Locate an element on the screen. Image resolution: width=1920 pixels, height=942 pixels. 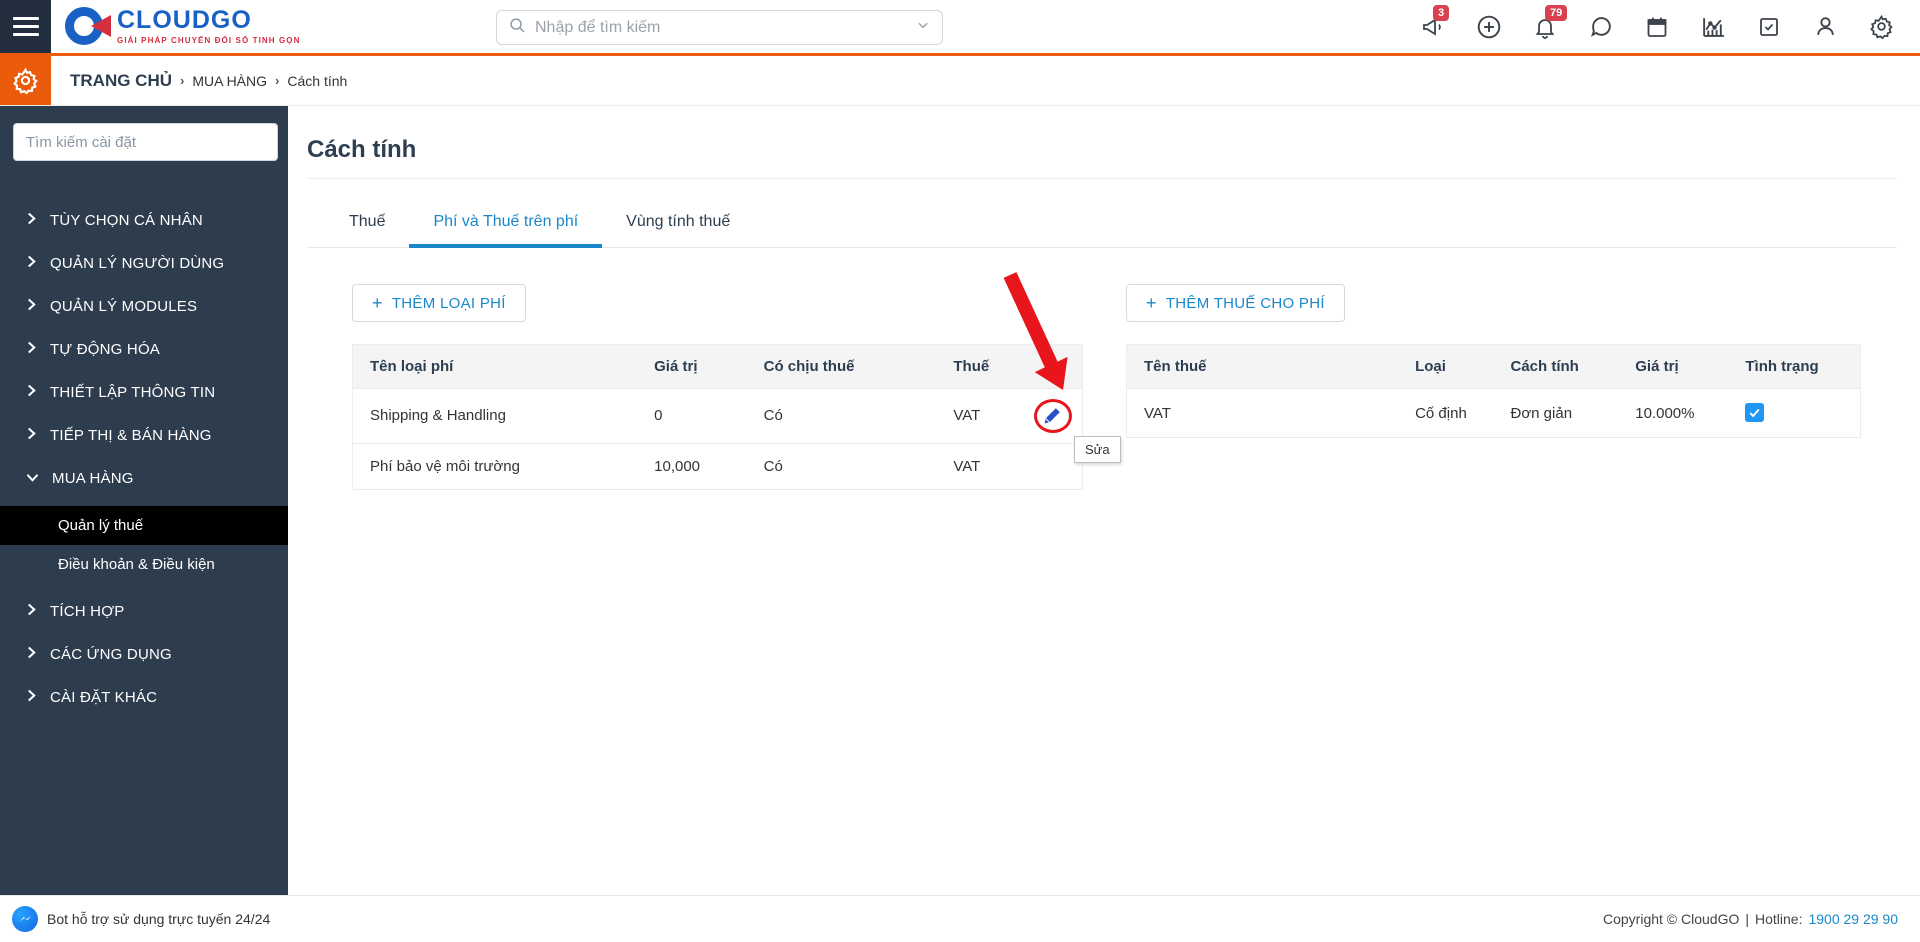
tab-thue: Thuế is located at coordinates (367, 225).